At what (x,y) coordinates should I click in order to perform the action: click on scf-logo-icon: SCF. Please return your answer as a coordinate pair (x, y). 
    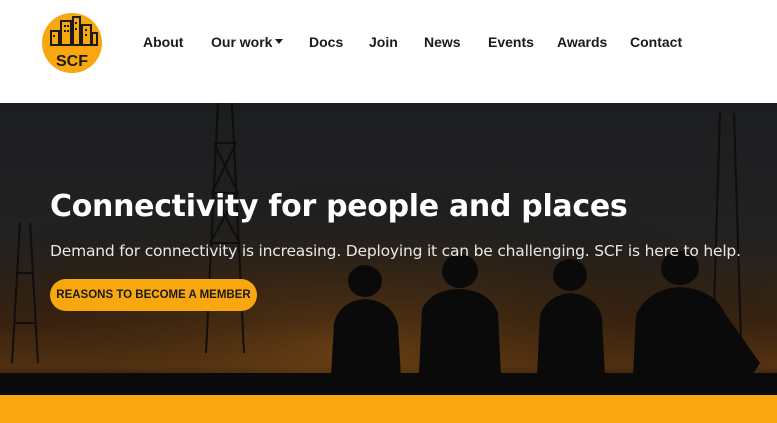
    Looking at the image, I should click on (72, 43).